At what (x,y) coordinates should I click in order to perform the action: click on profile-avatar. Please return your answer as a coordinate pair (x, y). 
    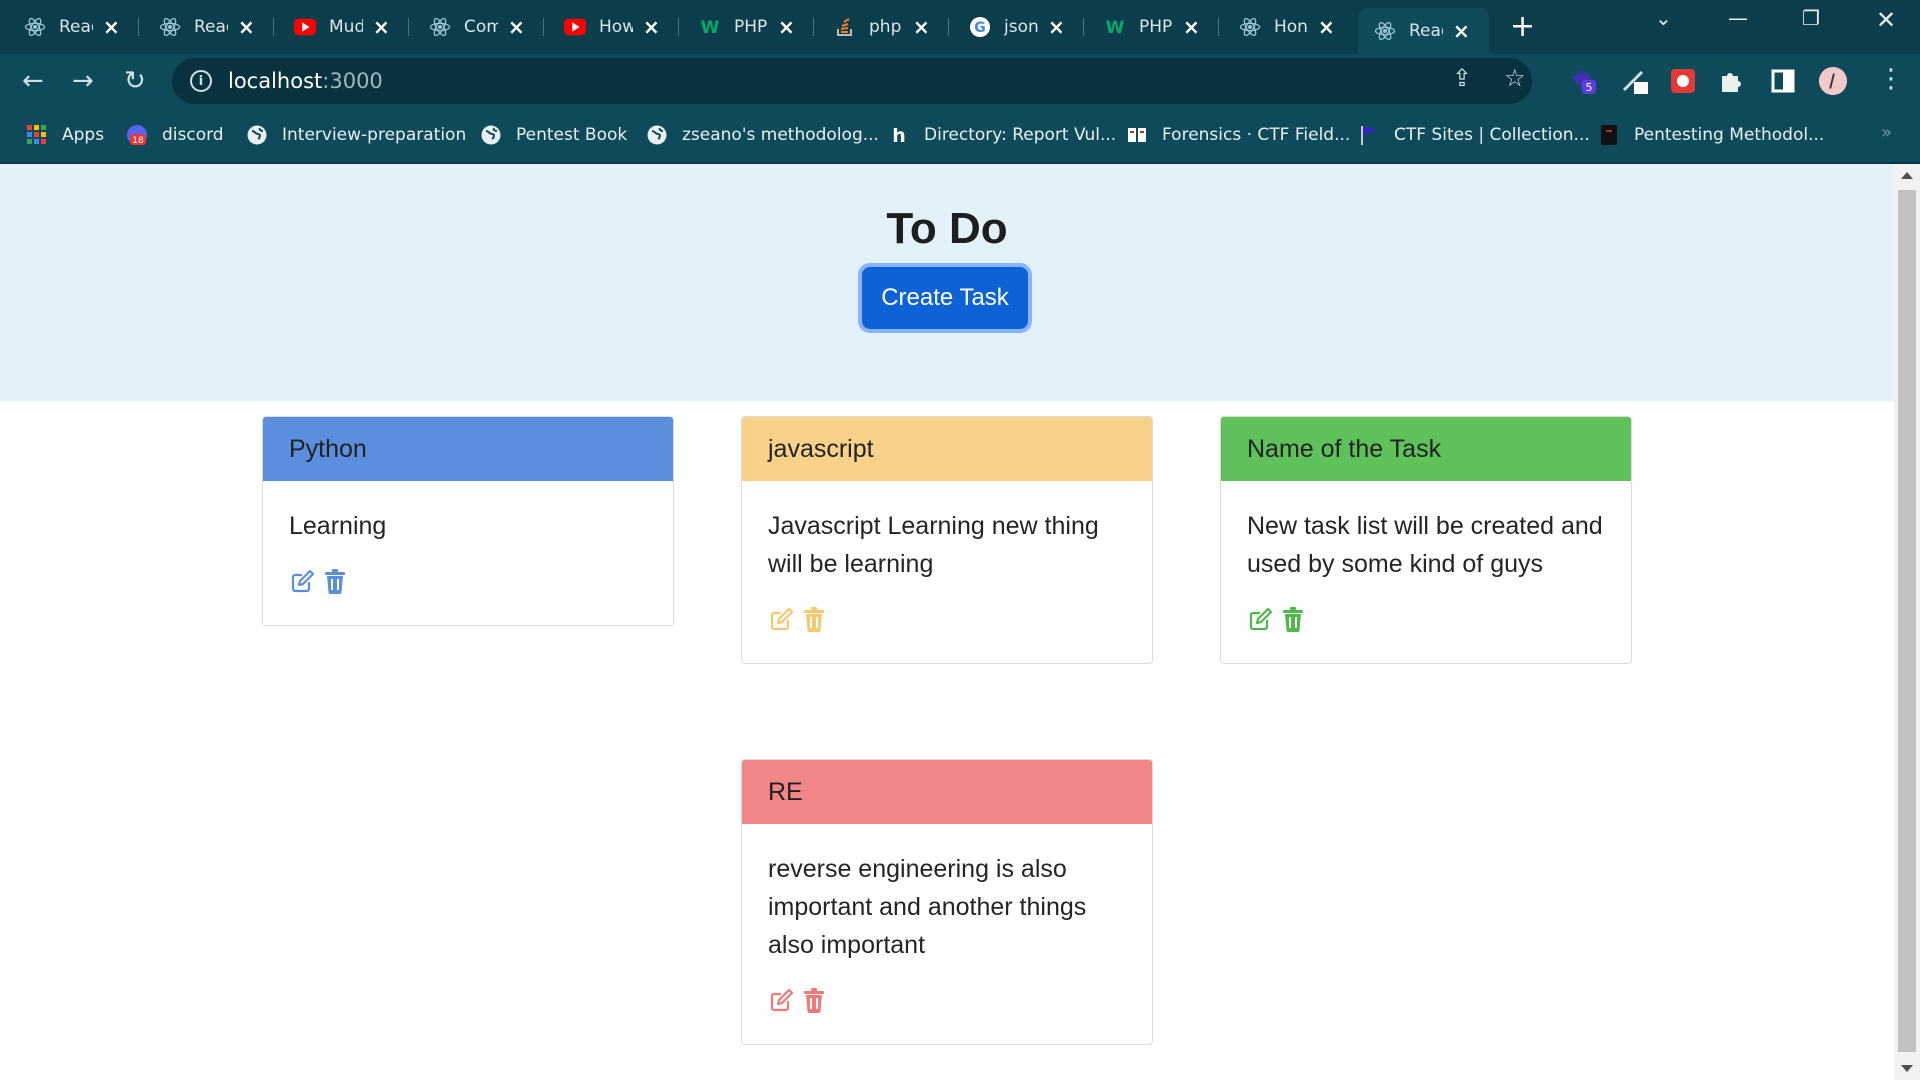
    Looking at the image, I should click on (1833, 81).